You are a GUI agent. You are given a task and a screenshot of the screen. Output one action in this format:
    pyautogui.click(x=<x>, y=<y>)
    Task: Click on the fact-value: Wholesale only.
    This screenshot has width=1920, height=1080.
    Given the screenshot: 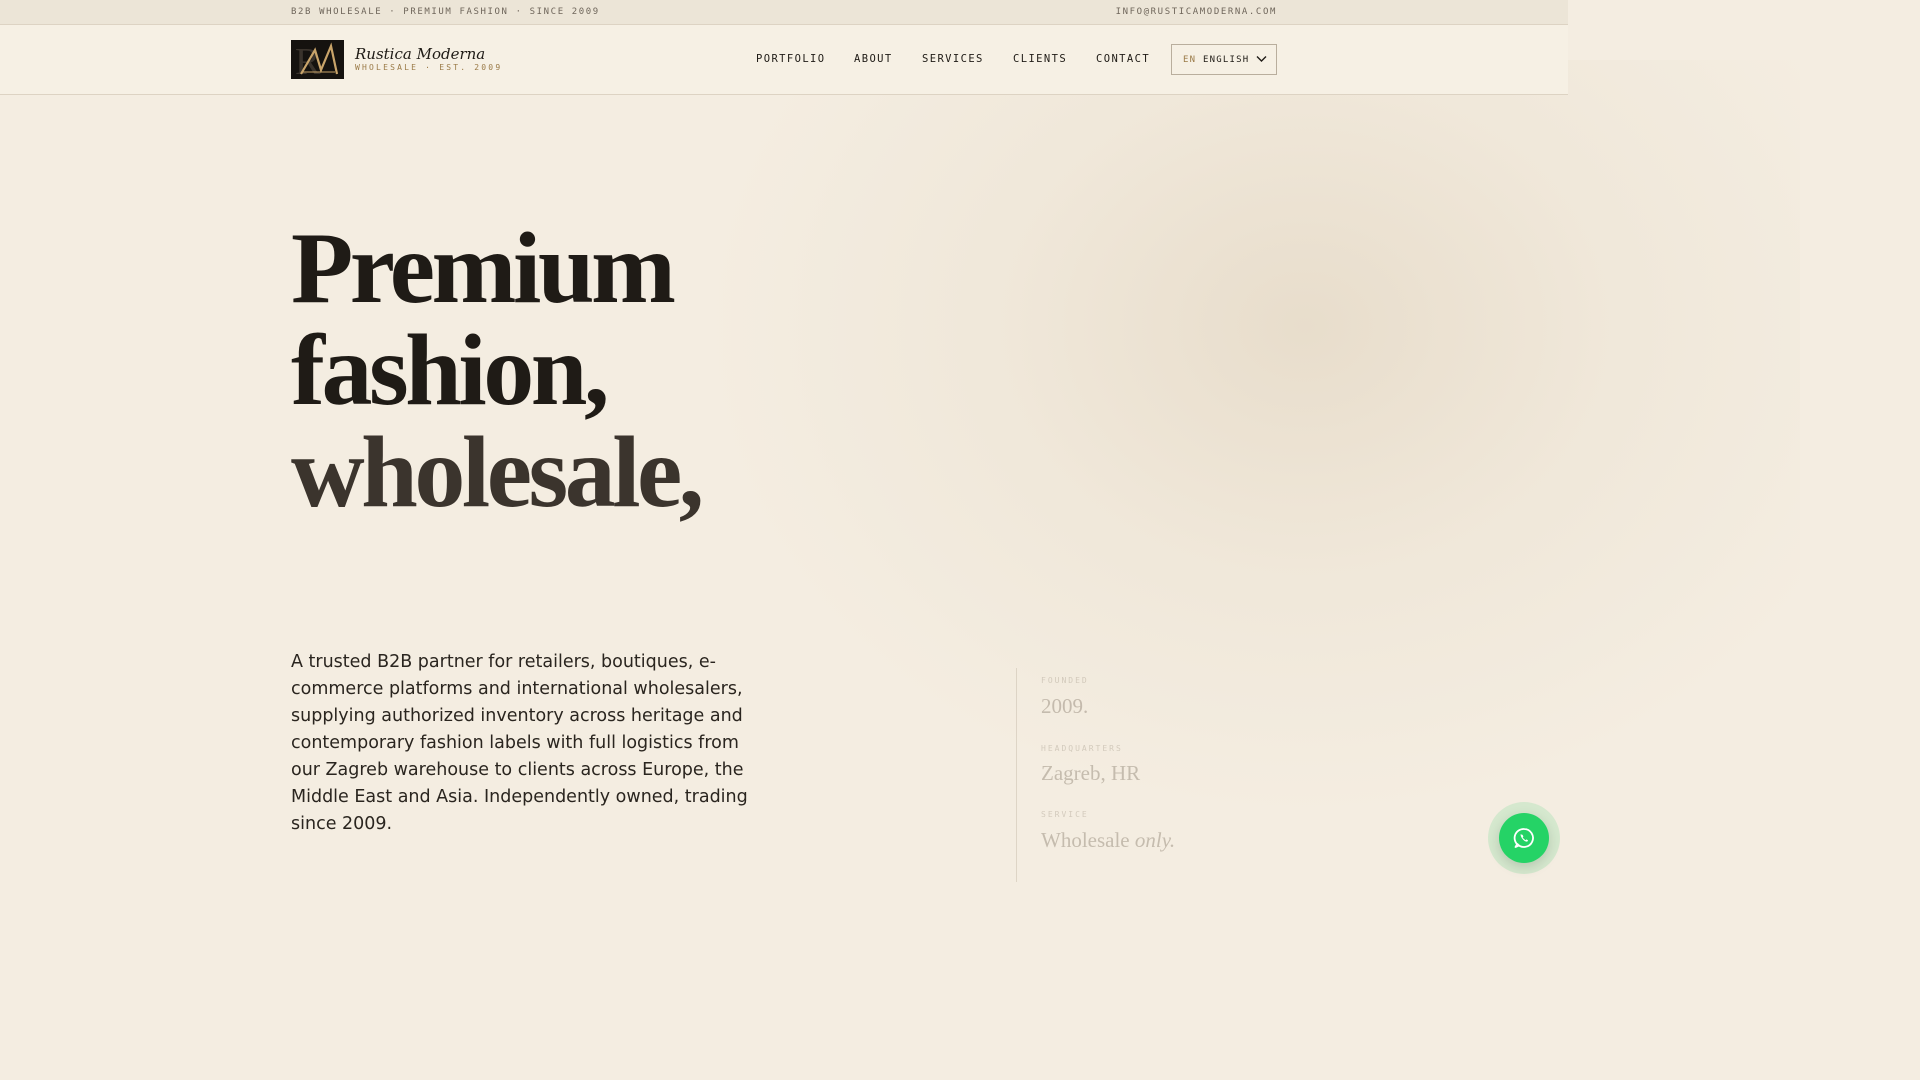 What is the action you would take?
    pyautogui.click(x=1108, y=840)
    